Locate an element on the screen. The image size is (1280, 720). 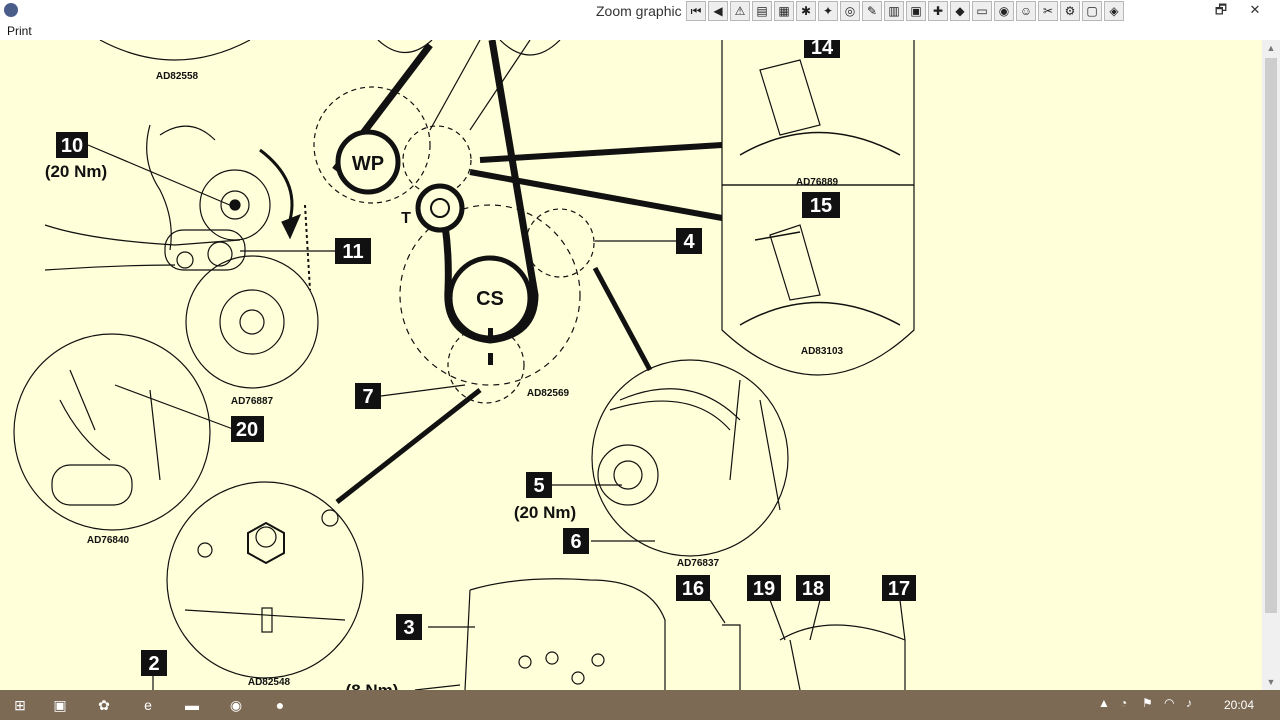
tool-button-8: ▭ is located at coordinates (982, 11).